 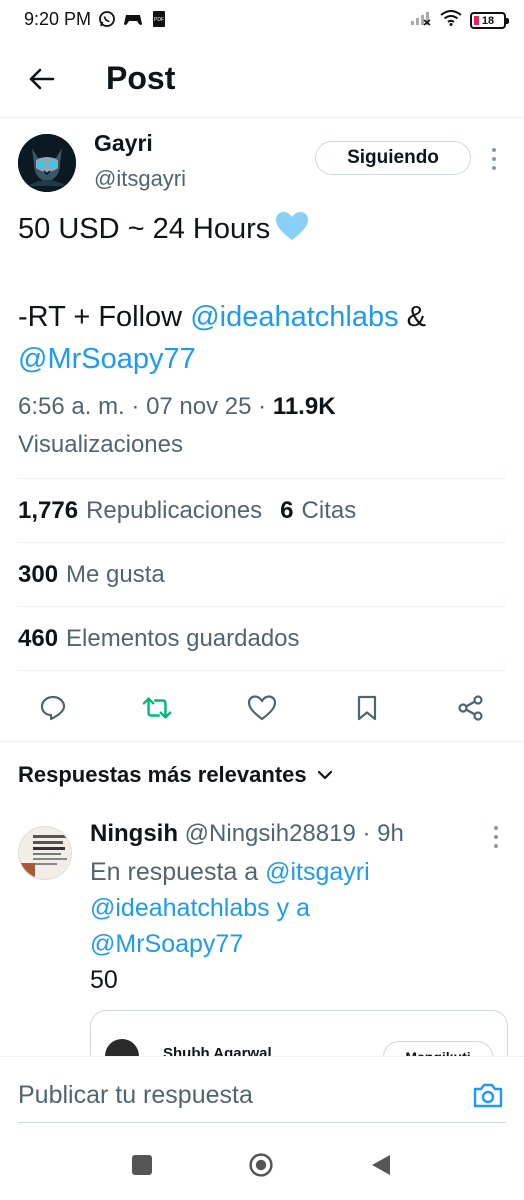 I want to click on bookmarks-count: 460, so click(x=38, y=638).